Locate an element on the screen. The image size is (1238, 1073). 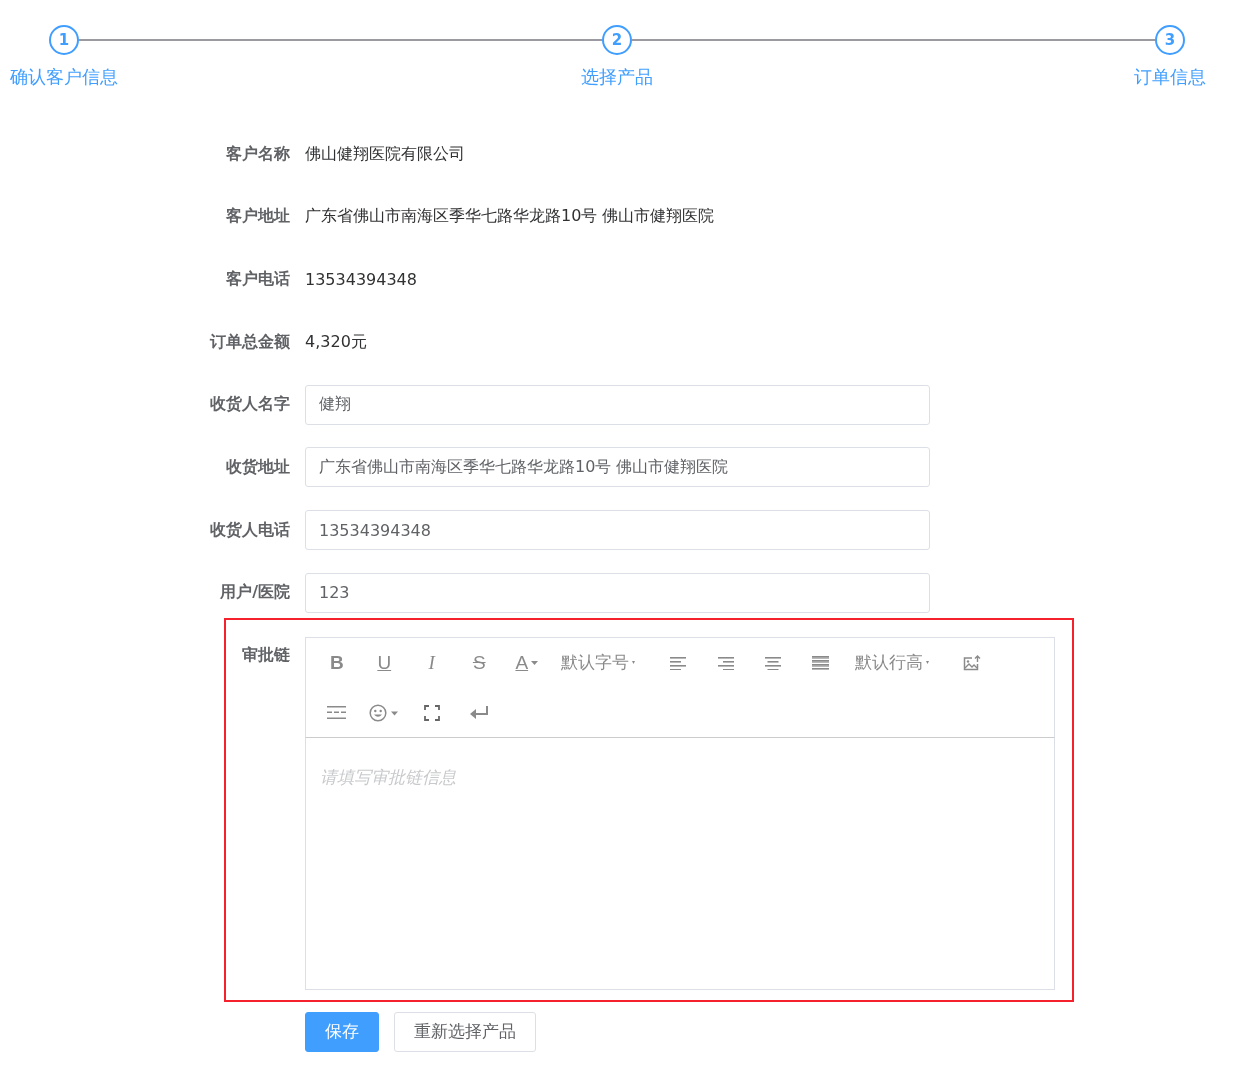
enter-icon is located at coordinates (479, 712).